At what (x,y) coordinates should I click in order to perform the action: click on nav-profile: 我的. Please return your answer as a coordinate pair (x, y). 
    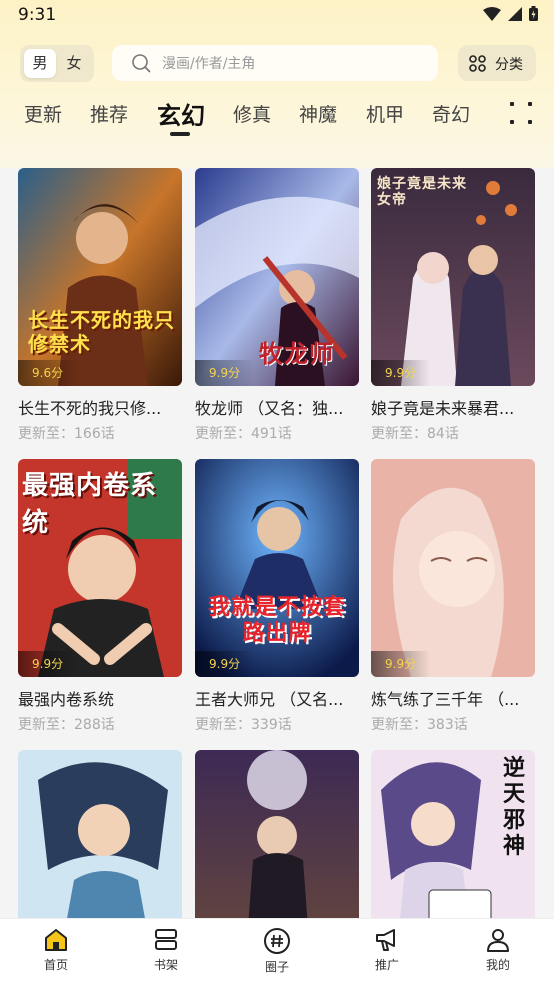
    Looking at the image, I should click on (498, 950).